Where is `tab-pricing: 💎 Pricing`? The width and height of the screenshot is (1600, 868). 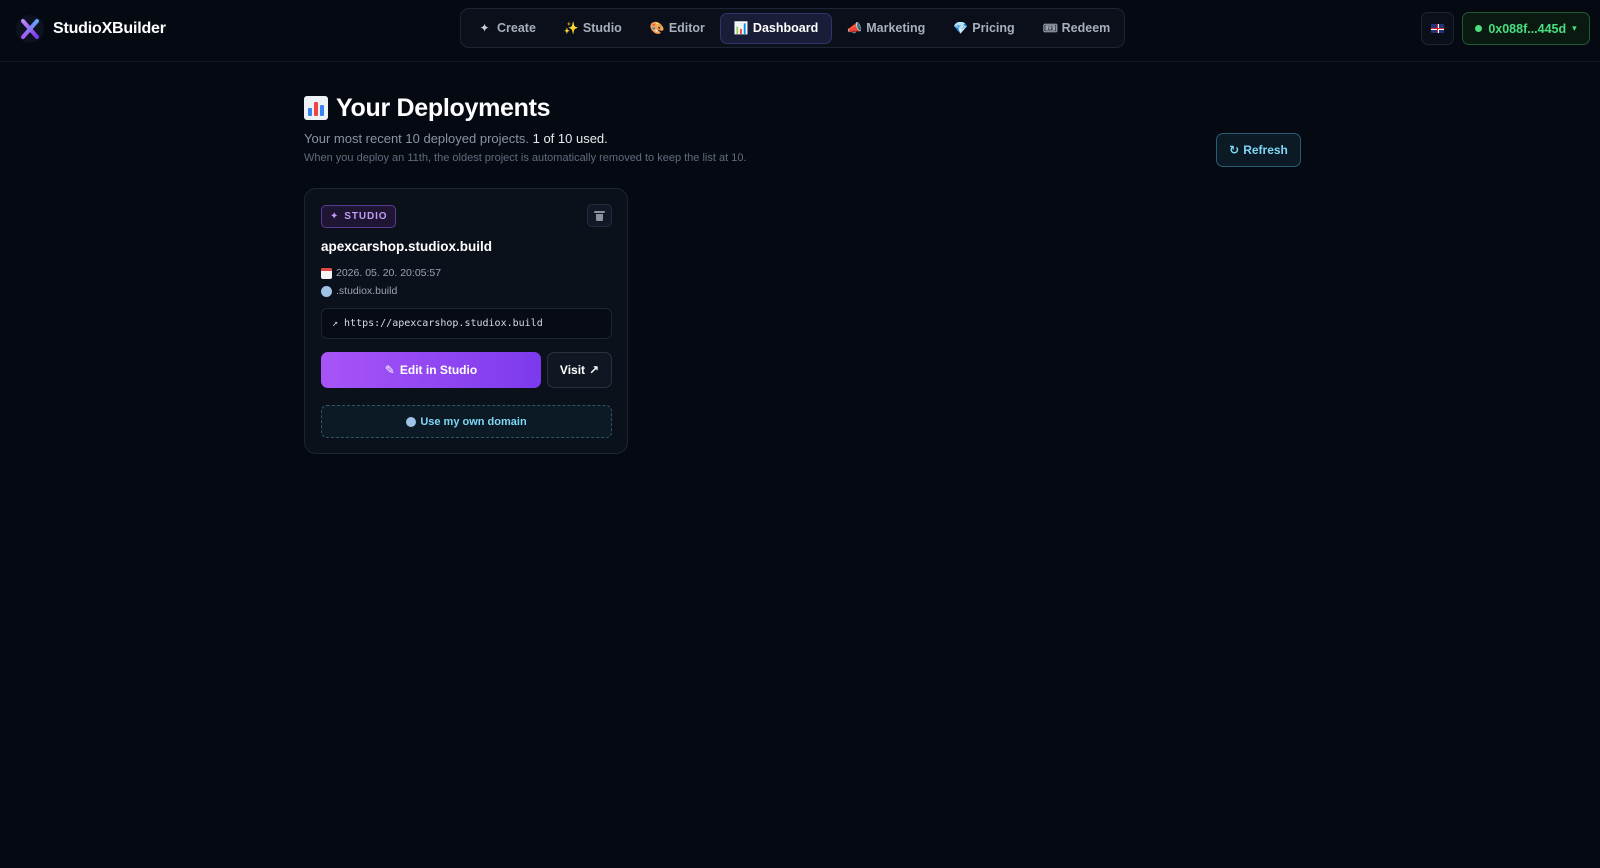 tab-pricing: 💎 Pricing is located at coordinates (983, 28).